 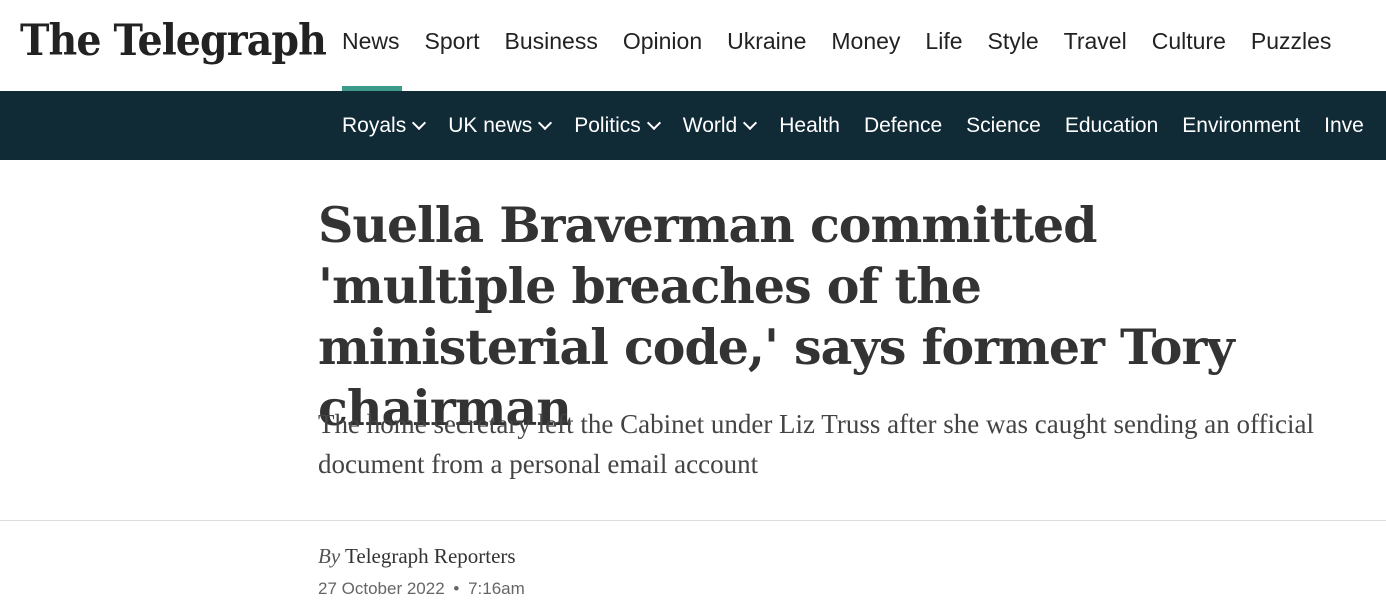 What do you see at coordinates (1111, 126) in the screenshot?
I see `subnav-item-education: Education` at bounding box center [1111, 126].